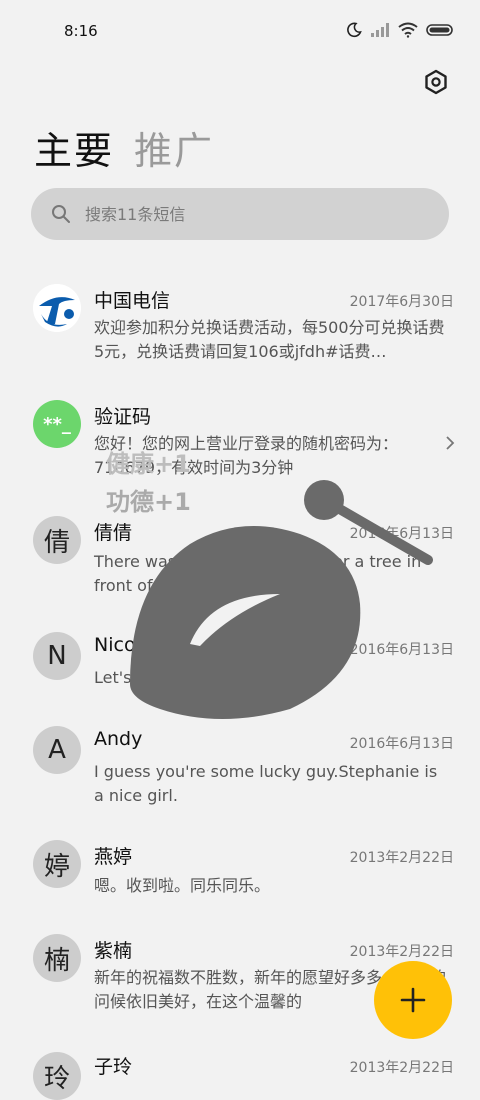 Image resolution: width=480 pixels, height=1100 pixels. Describe the element at coordinates (439, 30) in the screenshot. I see `battery-icon` at that location.